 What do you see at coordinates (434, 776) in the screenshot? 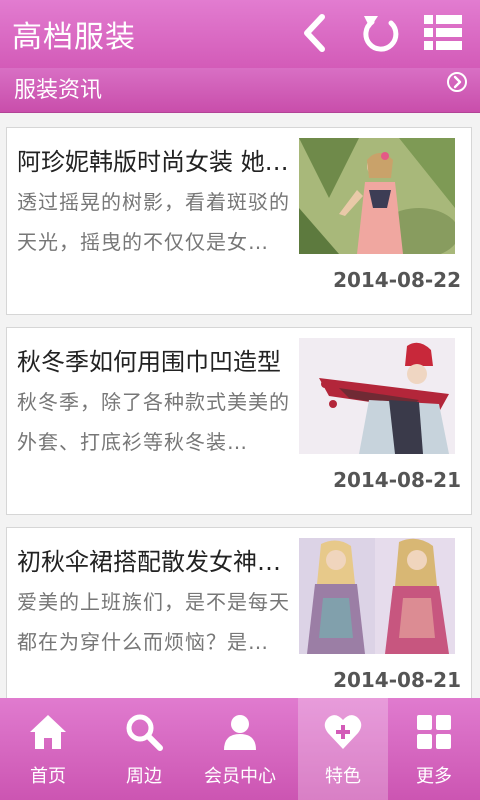
I see `nav-label: 更多` at bounding box center [434, 776].